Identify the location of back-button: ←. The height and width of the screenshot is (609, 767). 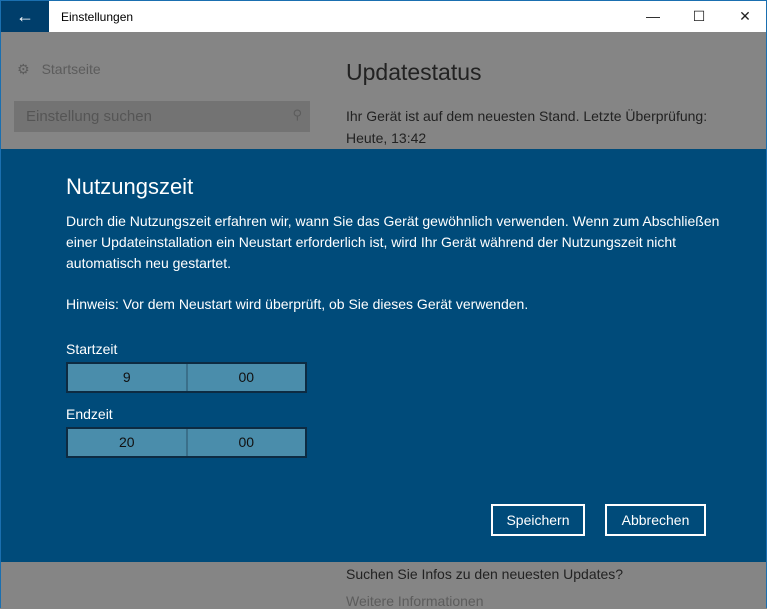
(25, 16).